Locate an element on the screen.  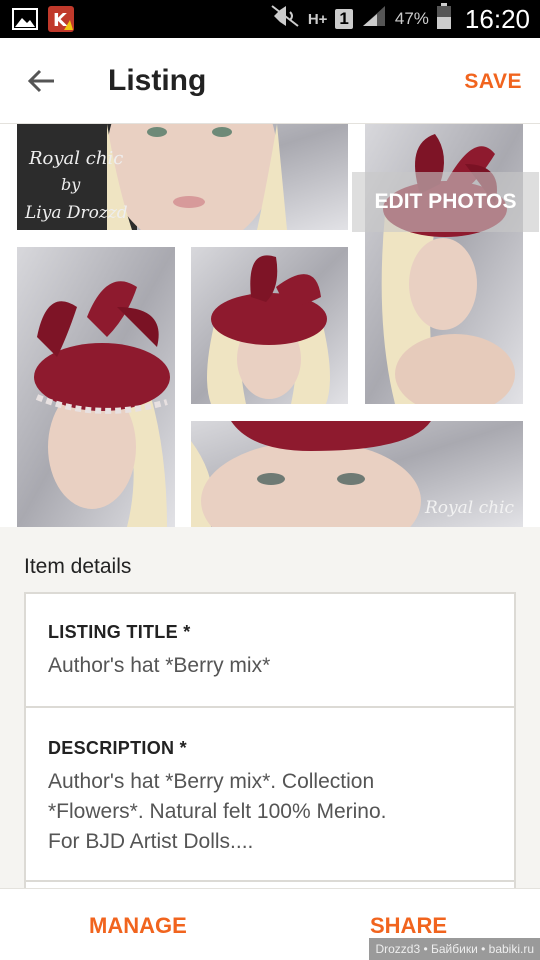
site-watermark: Drozzd3 • Байбики • babiki.ru is located at coordinates (454, 949).